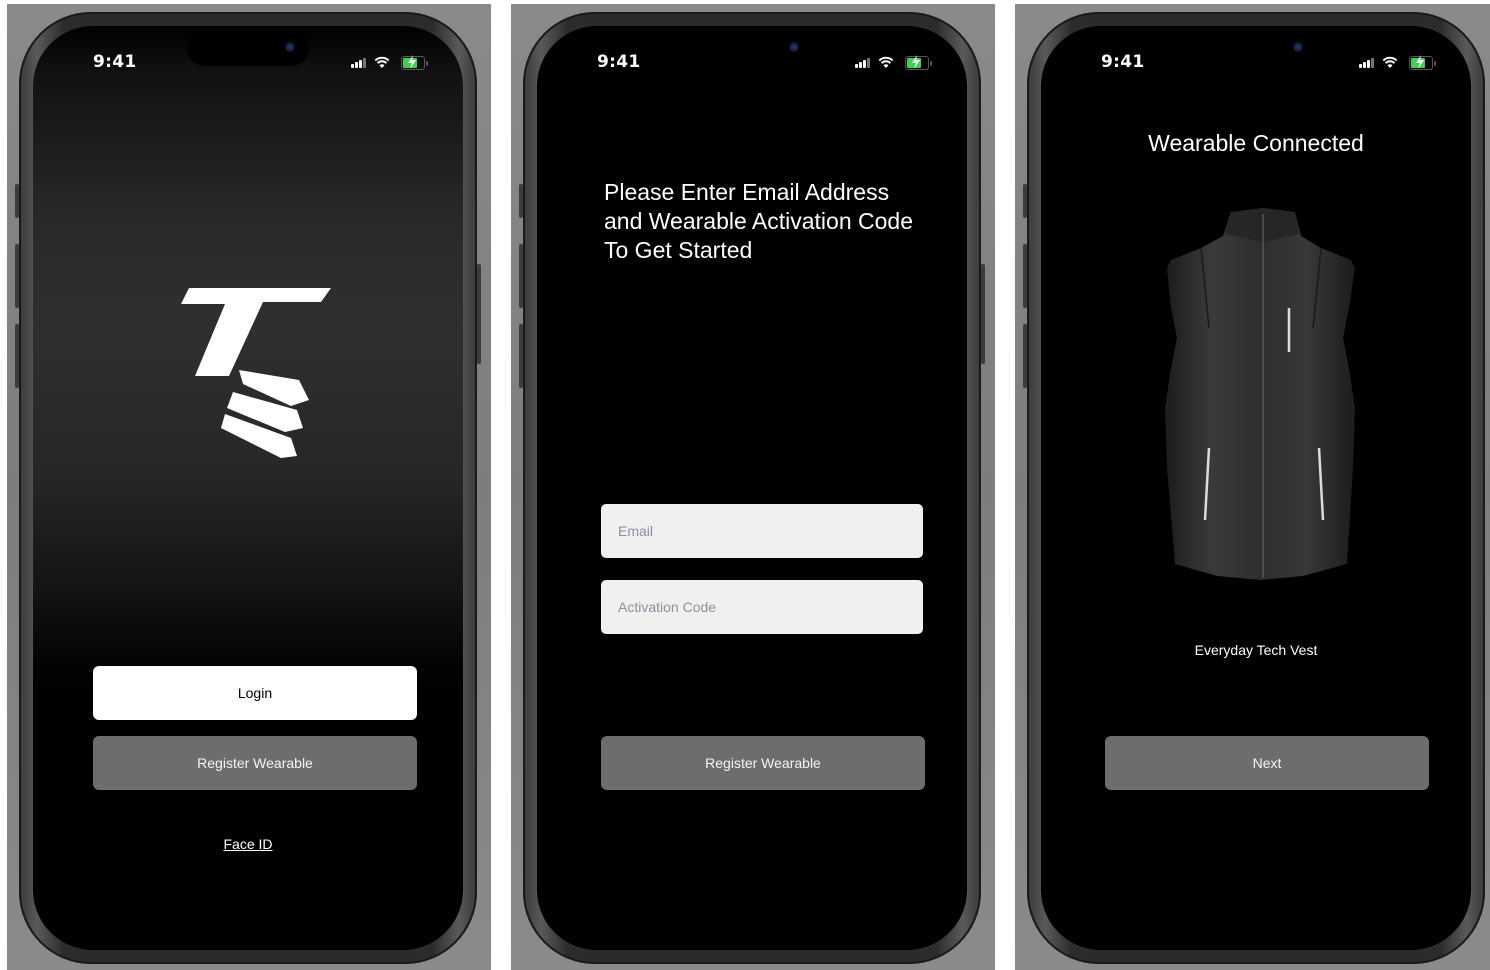 The width and height of the screenshot is (1490, 970). I want to click on headline-line: and Wearable Activation Code, so click(758, 221).